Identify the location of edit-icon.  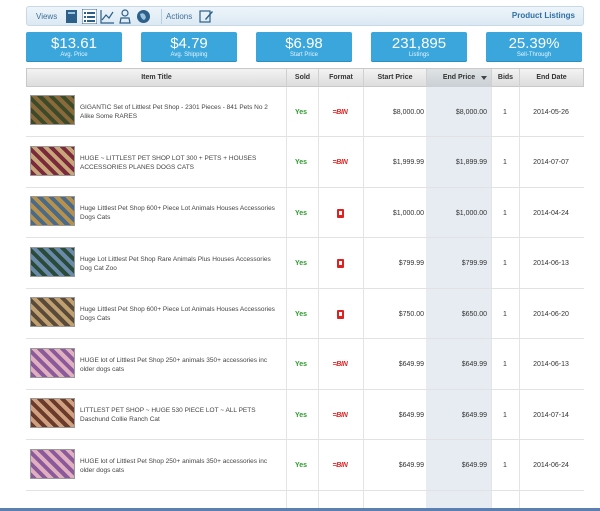
(206, 16).